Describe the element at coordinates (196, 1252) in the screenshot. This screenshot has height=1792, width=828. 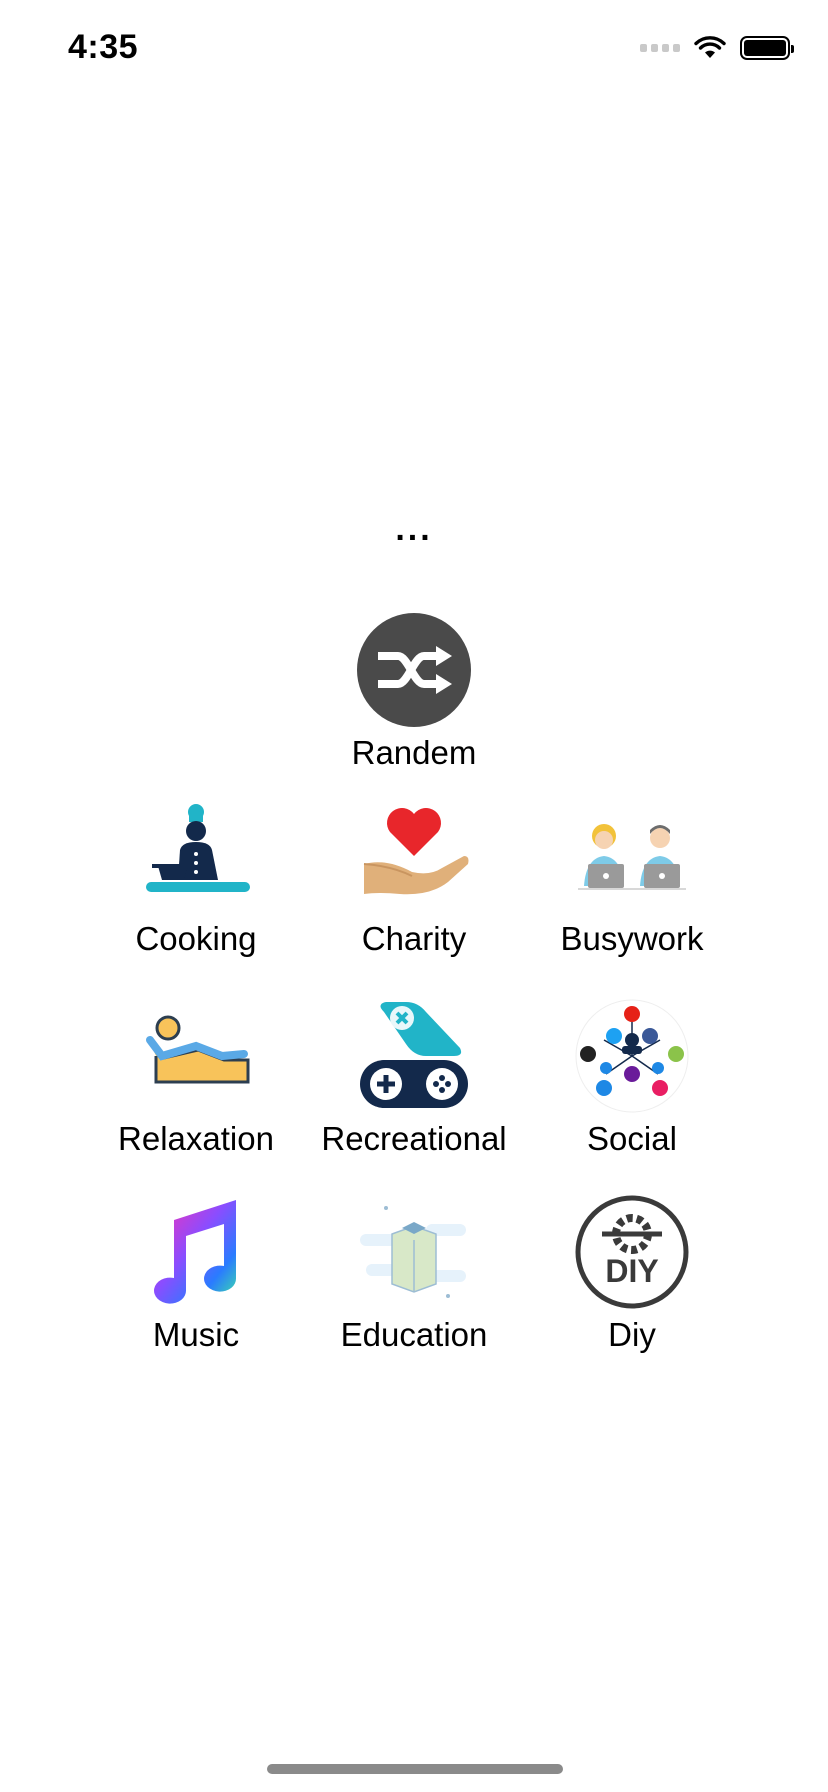
I see `music-note-icon` at that location.